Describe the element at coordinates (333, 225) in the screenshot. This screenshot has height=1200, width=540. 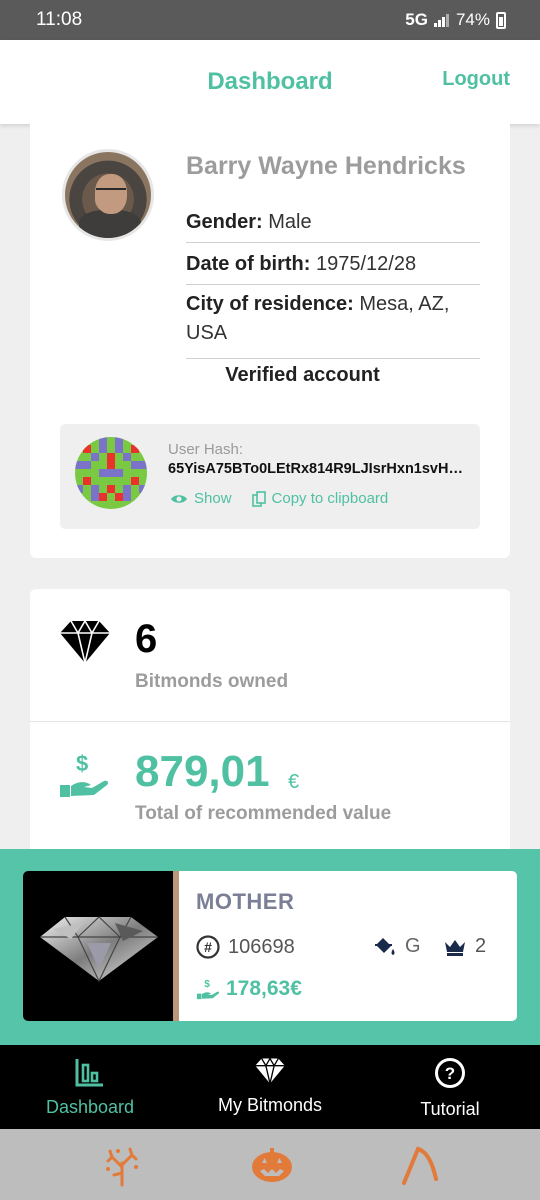
I see `gender-field: Gender: Male` at that location.